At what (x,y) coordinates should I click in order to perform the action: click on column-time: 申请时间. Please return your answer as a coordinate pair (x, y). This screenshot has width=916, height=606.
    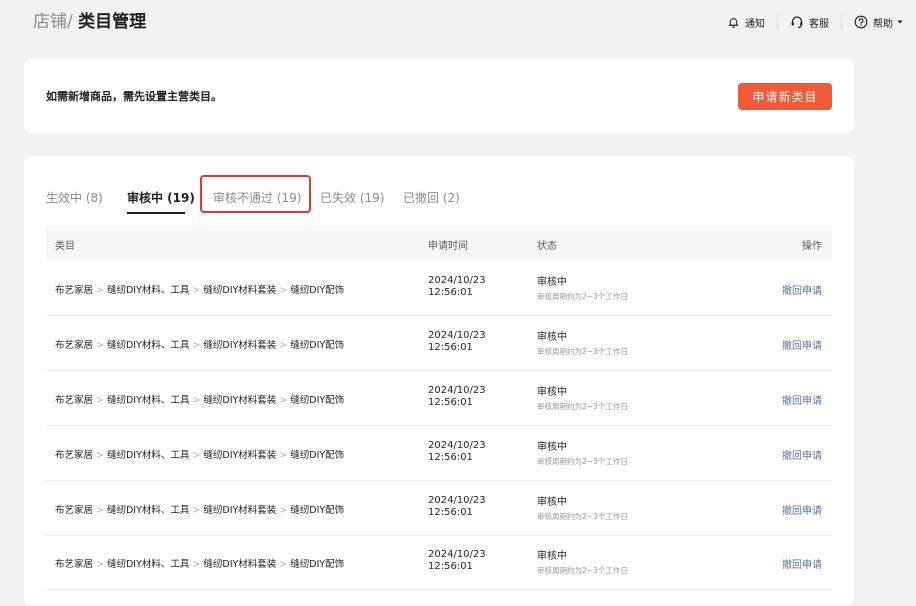
    Looking at the image, I should click on (448, 246).